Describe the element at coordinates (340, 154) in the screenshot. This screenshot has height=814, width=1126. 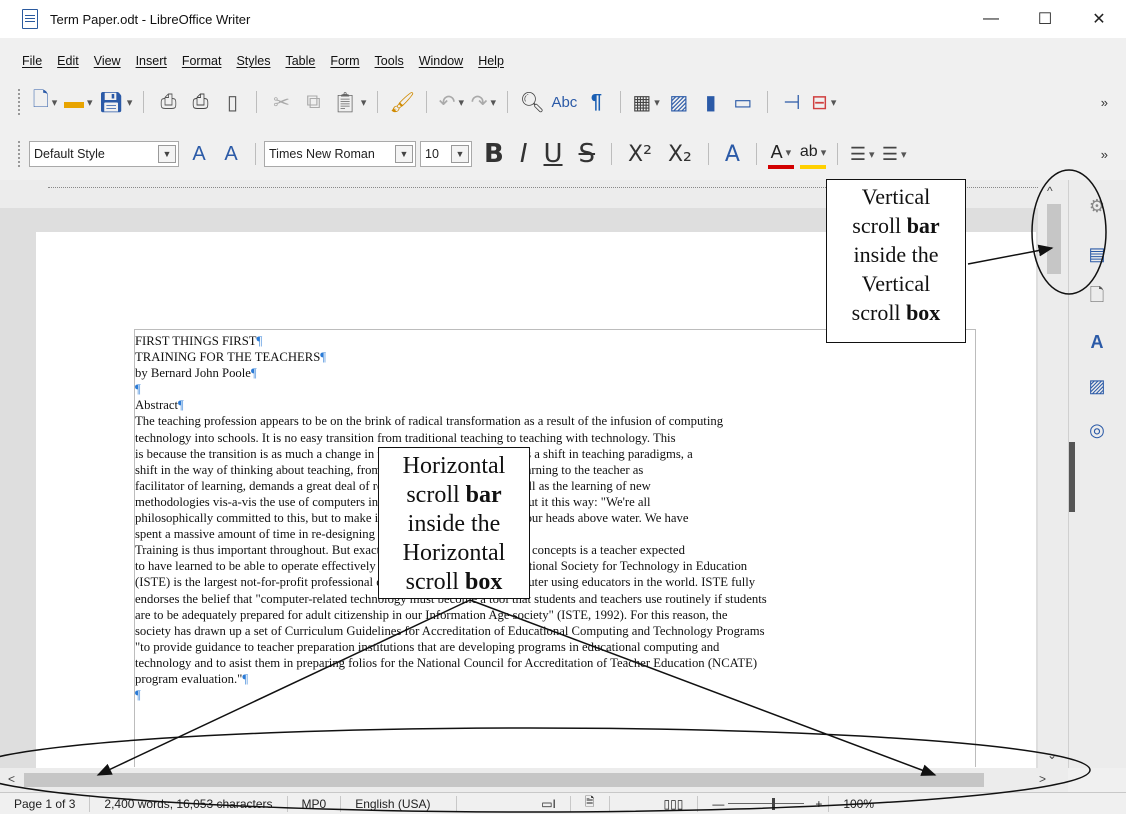
I see `font-name-combo: Times New Roman ▼` at that location.